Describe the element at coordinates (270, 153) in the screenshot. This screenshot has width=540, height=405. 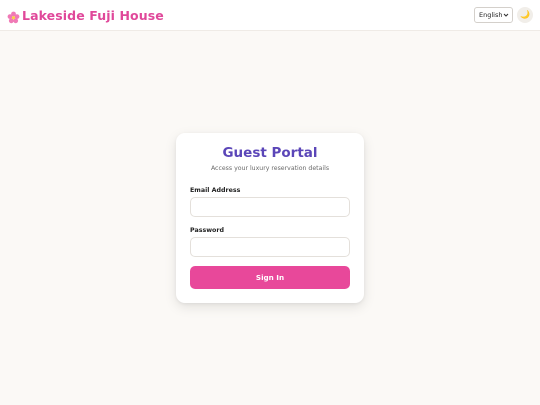
I see `card-title: Guest Portal` at that location.